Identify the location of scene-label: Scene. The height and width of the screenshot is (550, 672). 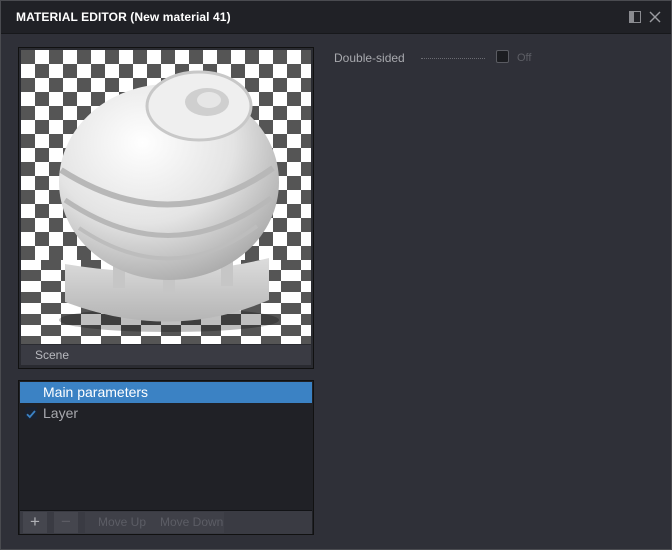
(52, 355).